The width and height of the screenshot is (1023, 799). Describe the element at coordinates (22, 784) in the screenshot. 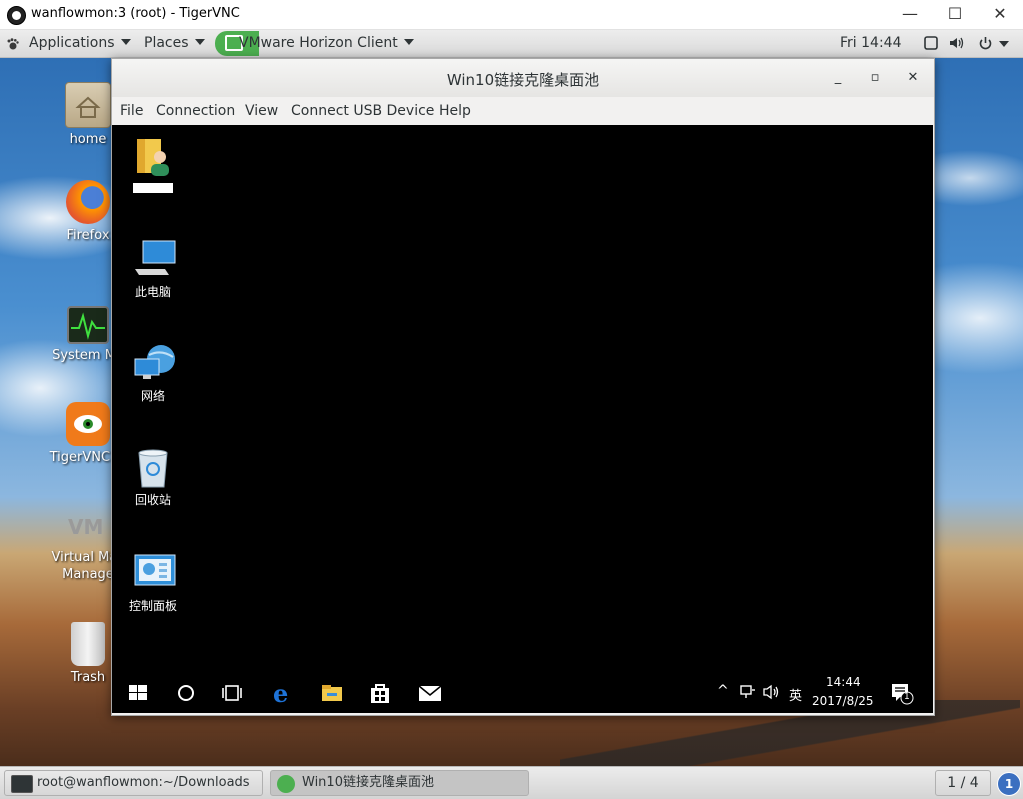

I see `terminal-icon` at that location.